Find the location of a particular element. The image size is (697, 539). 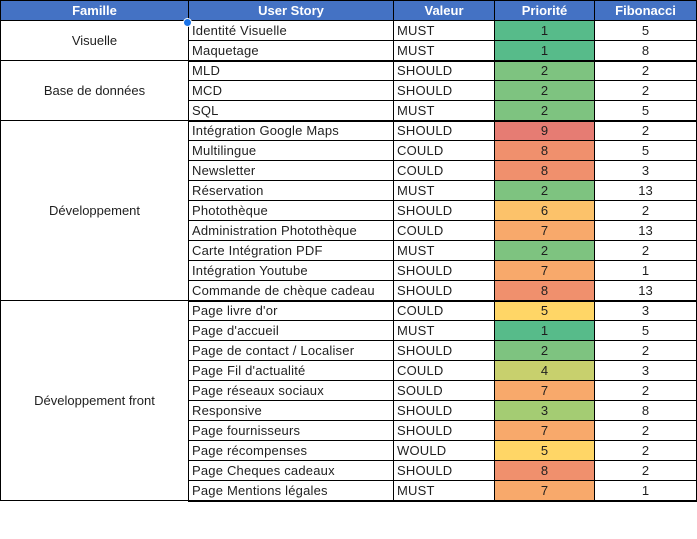

famille-cell: Visuelle is located at coordinates (94, 40).